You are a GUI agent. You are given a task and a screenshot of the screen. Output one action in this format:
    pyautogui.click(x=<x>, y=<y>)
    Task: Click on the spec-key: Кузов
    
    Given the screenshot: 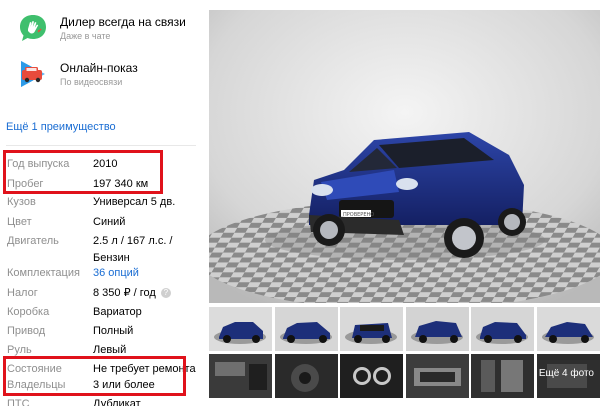 What is the action you would take?
    pyautogui.click(x=21, y=202)
    